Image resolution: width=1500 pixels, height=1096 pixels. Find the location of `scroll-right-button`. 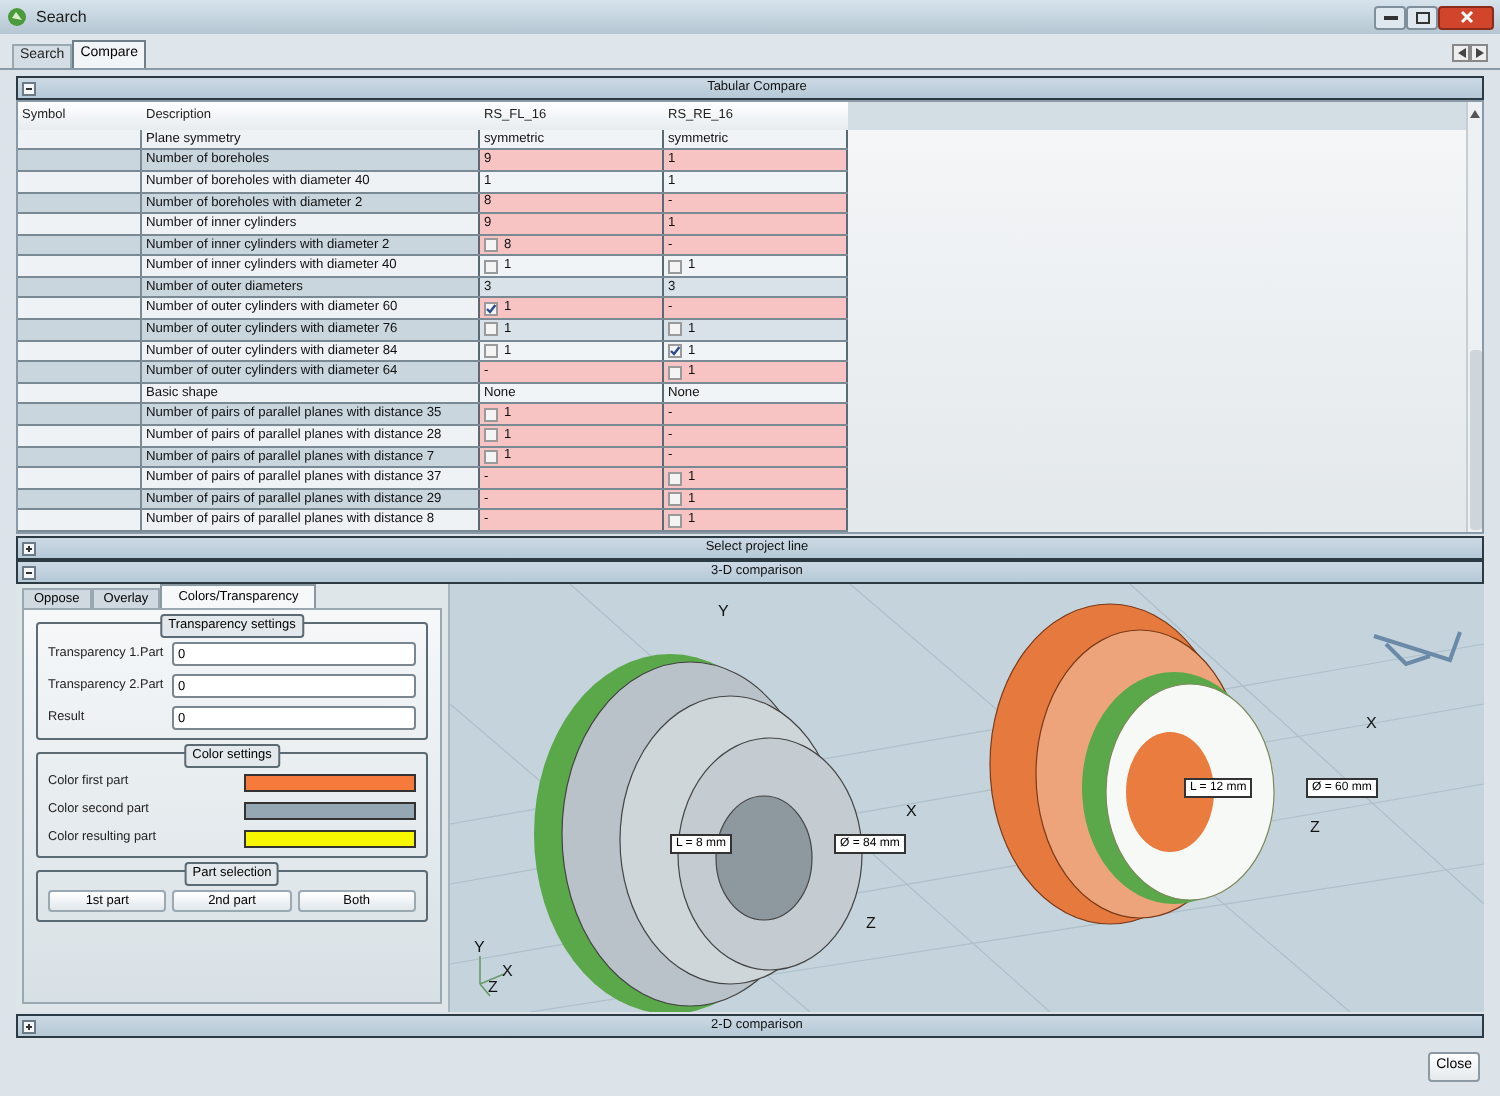

scroll-right-button is located at coordinates (1479, 53).